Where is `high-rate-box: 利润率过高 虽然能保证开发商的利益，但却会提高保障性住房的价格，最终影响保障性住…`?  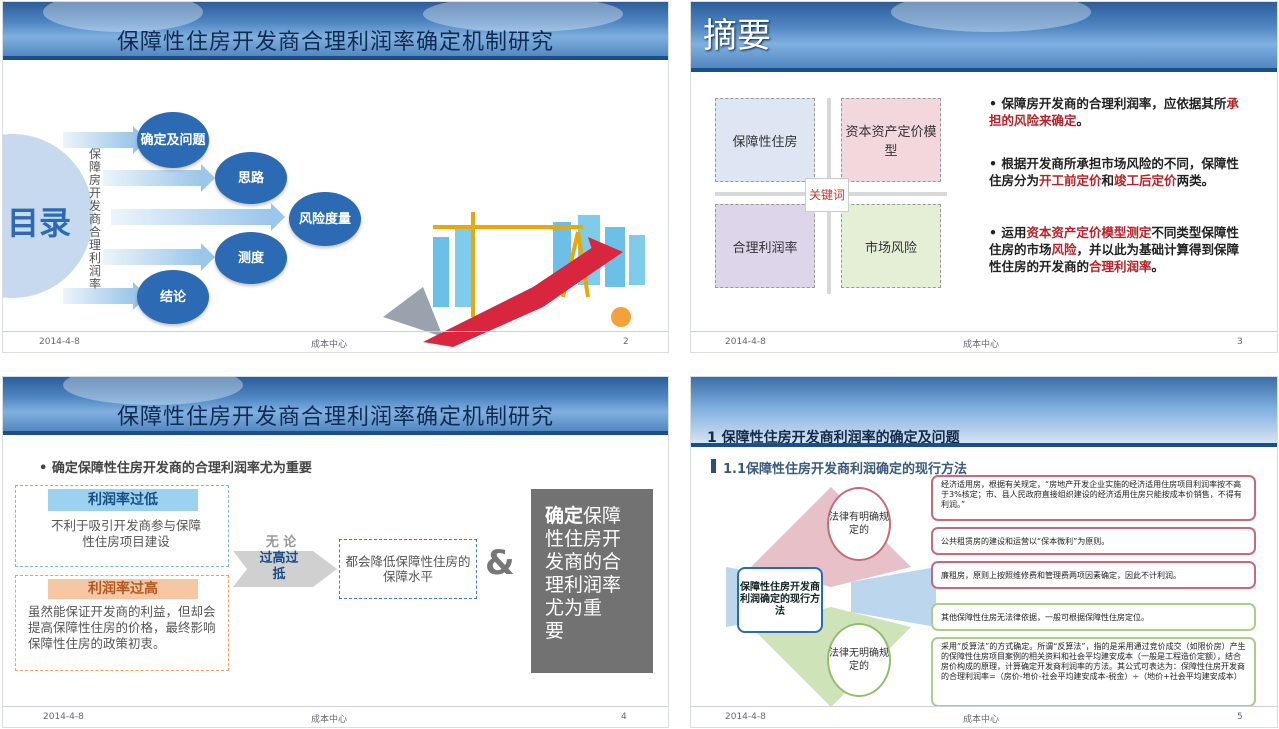 high-rate-box: 利润率过高 虽然能保证开发商的利益，但却会提高保障性住房的价格，最终影响保障性住… is located at coordinates (122, 623).